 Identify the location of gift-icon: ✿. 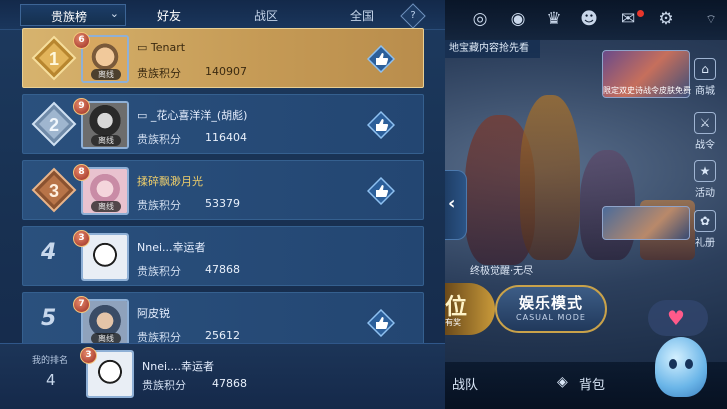
(705, 221).